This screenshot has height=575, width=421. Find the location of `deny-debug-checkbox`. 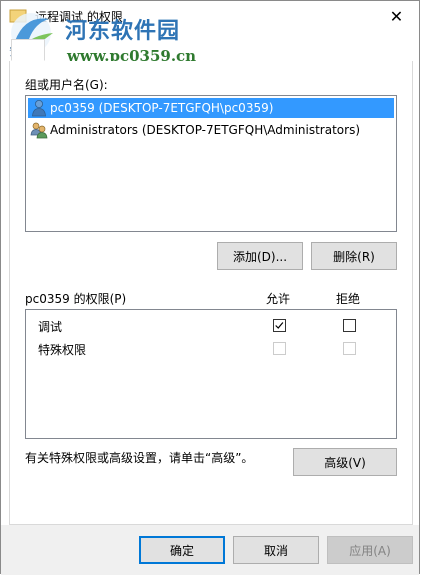

deny-debug-checkbox is located at coordinates (349, 325).